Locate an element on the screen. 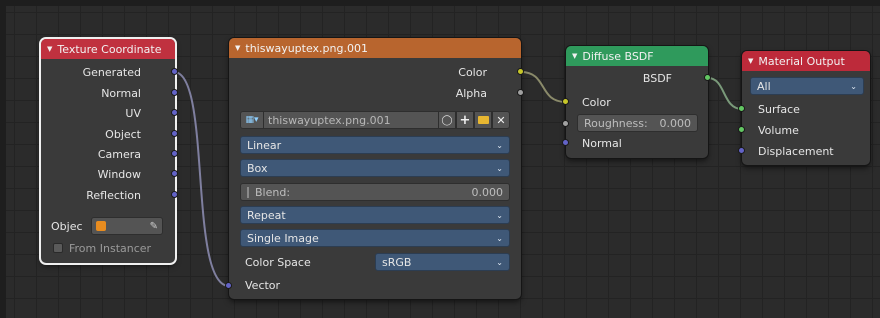 This screenshot has width=880, height=318. color-space-label-row: Color Space is located at coordinates (278, 262).